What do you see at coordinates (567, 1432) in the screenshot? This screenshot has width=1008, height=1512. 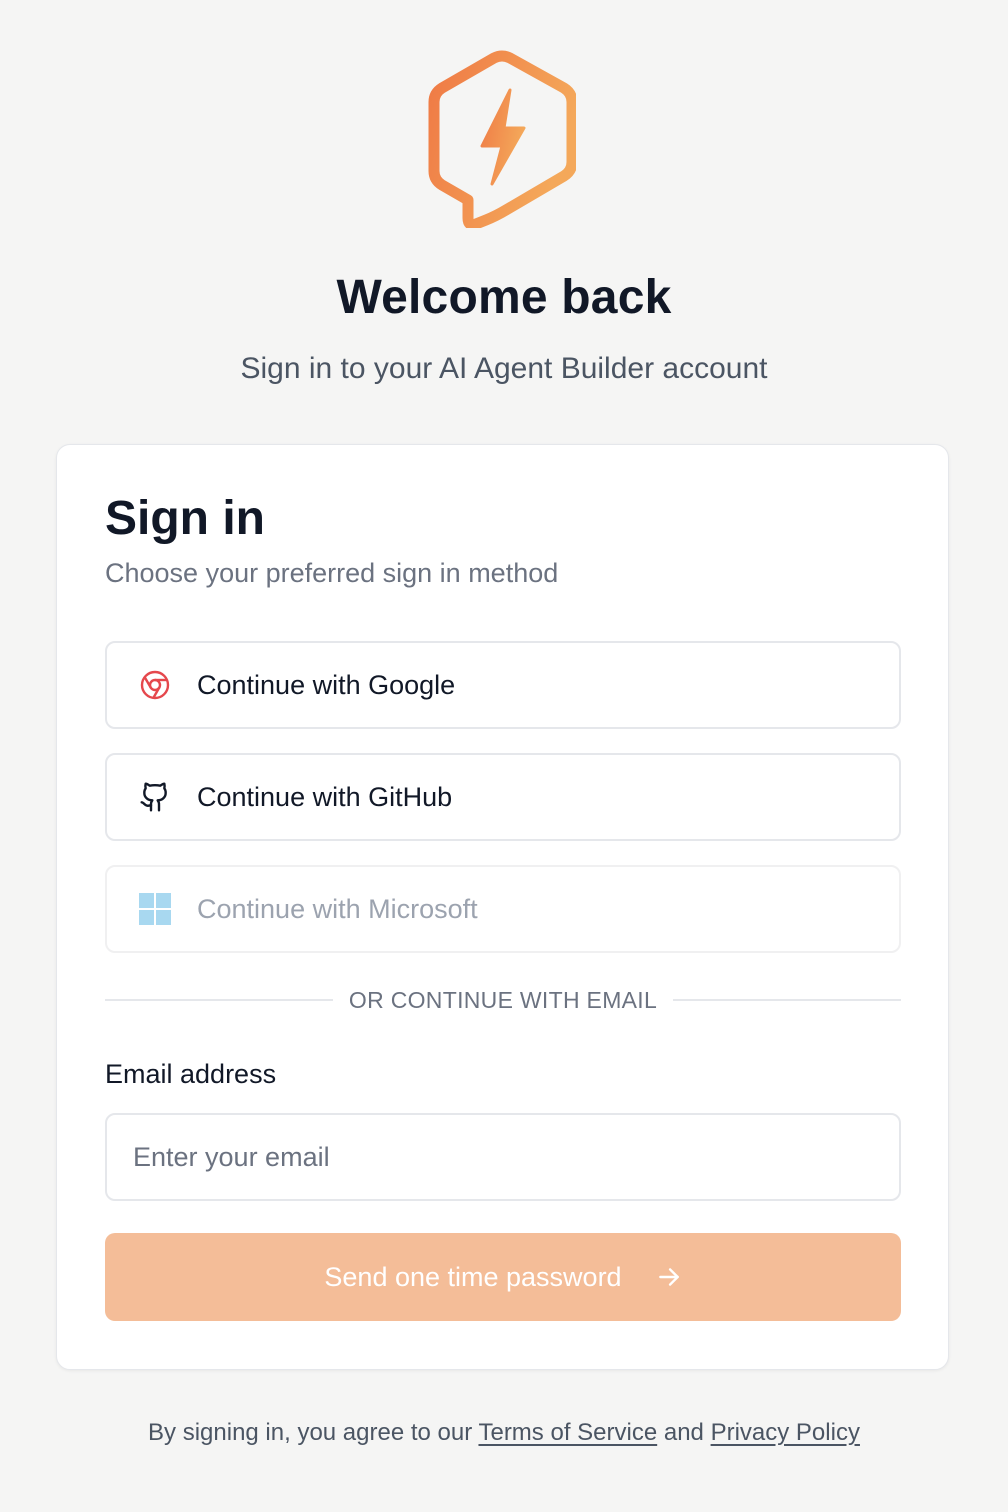 I see `terms-of-service-link: Terms of Service` at bounding box center [567, 1432].